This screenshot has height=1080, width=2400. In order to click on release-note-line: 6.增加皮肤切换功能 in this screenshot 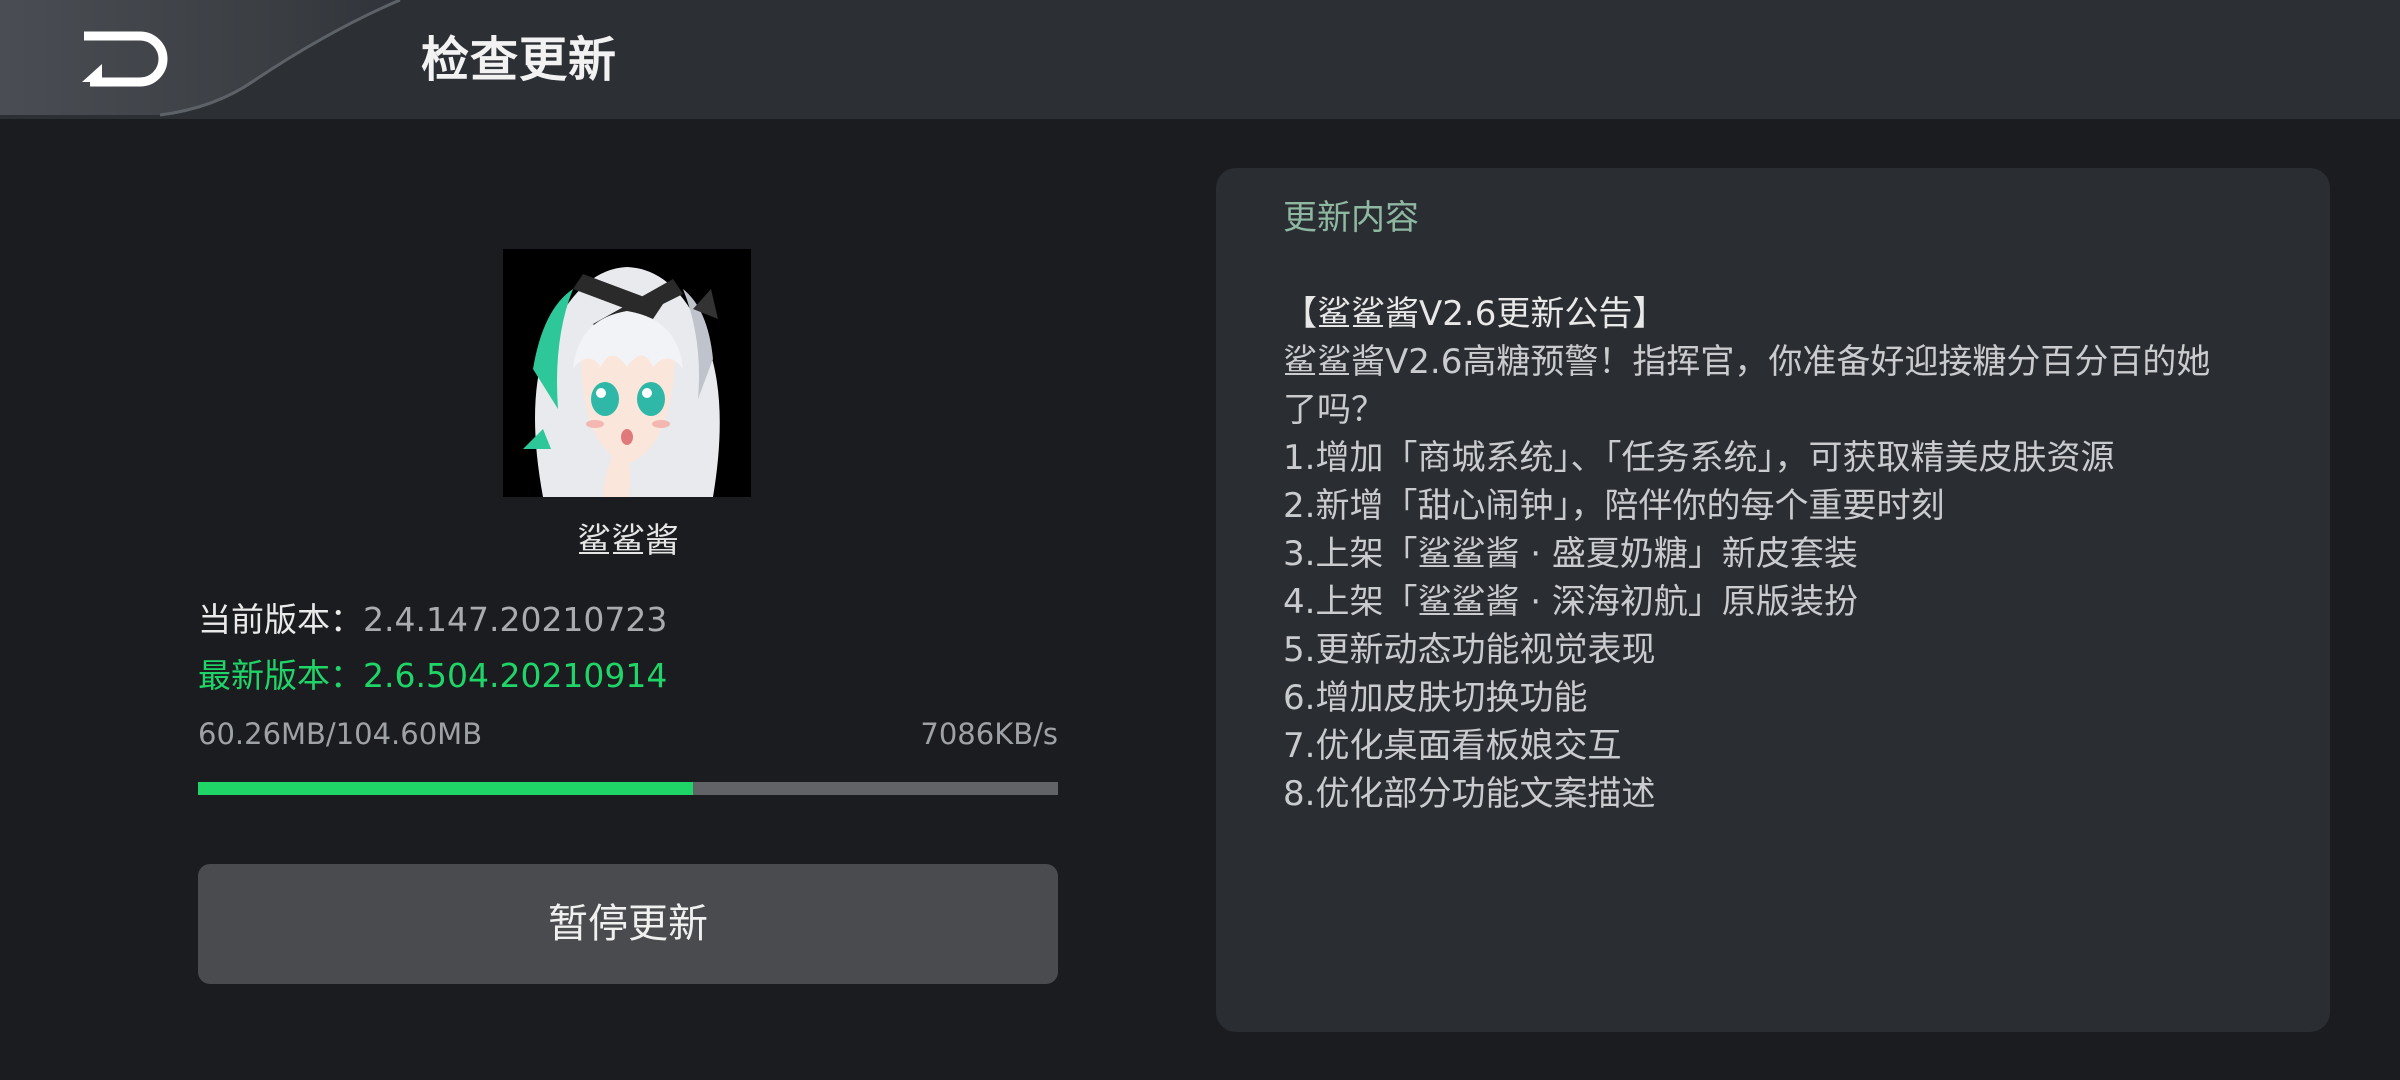, I will do `click(1435, 698)`.